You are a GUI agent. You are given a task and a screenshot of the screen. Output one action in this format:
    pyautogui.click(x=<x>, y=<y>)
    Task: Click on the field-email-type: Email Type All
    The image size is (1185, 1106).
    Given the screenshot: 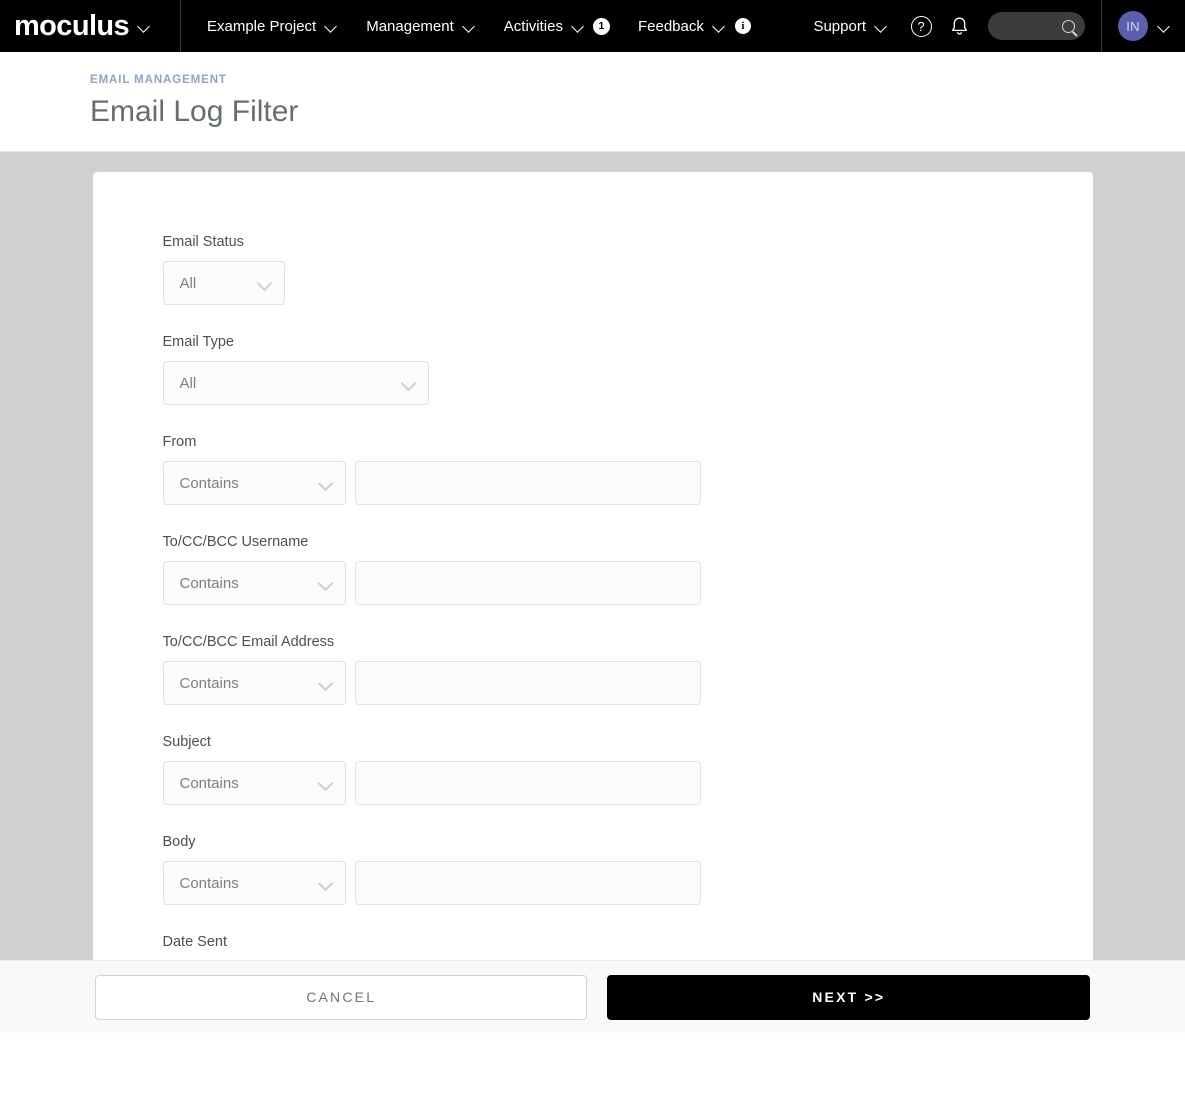 What is the action you would take?
    pyautogui.click(x=627, y=369)
    